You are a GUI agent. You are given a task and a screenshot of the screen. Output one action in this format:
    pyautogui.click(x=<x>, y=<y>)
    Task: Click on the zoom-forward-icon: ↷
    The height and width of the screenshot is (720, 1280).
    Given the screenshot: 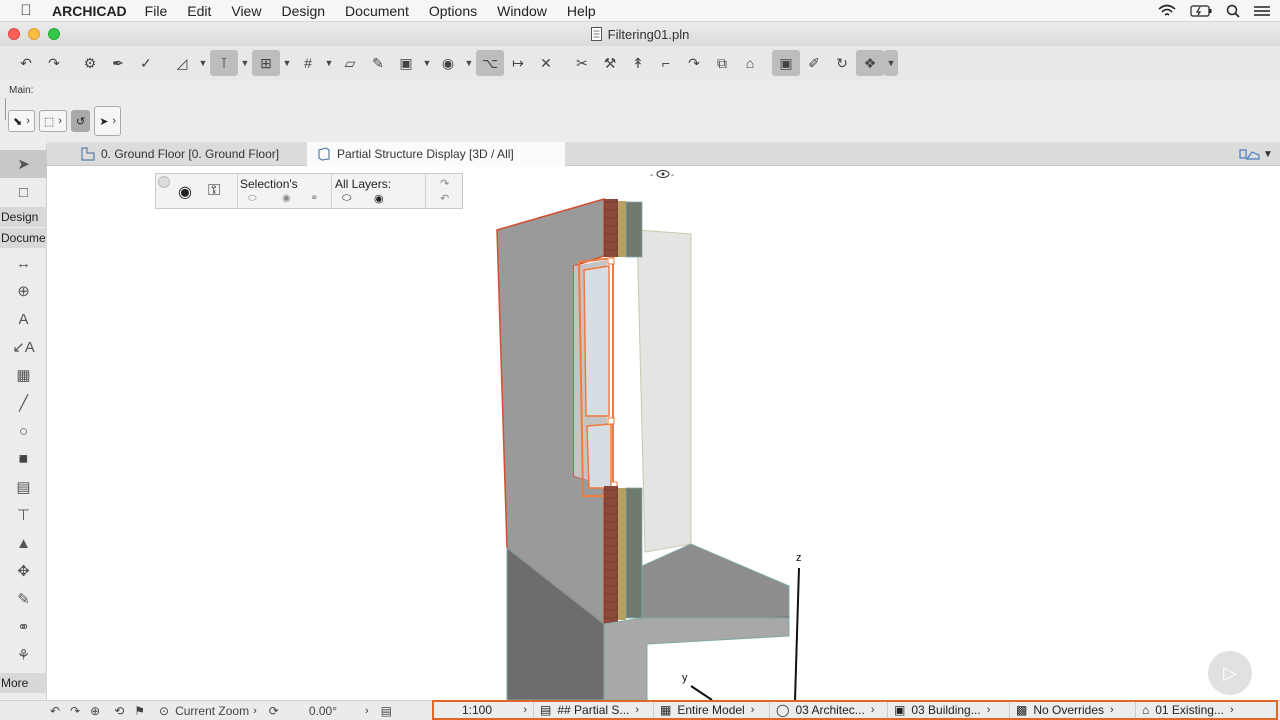 What is the action you would take?
    pyautogui.click(x=75, y=711)
    